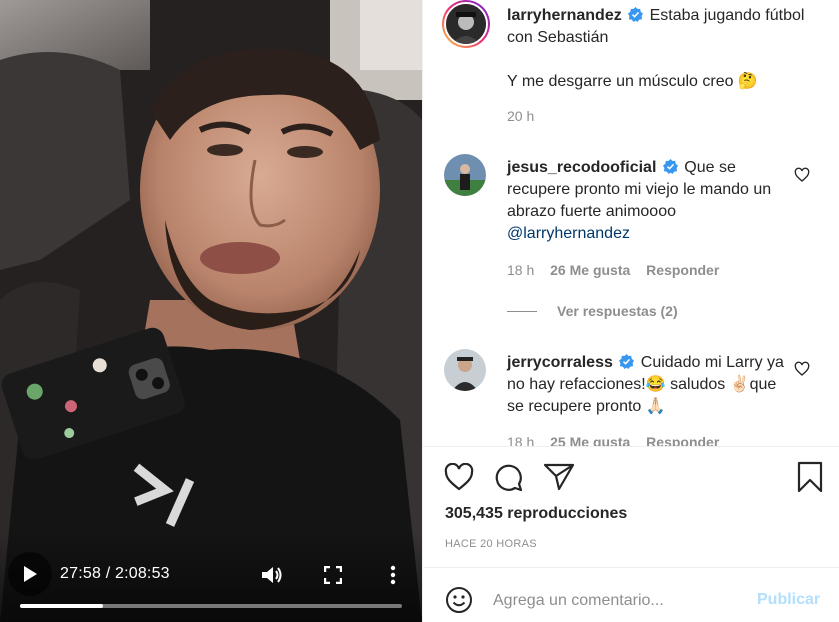  I want to click on comment-username: jerrycorraless, so click(560, 362).